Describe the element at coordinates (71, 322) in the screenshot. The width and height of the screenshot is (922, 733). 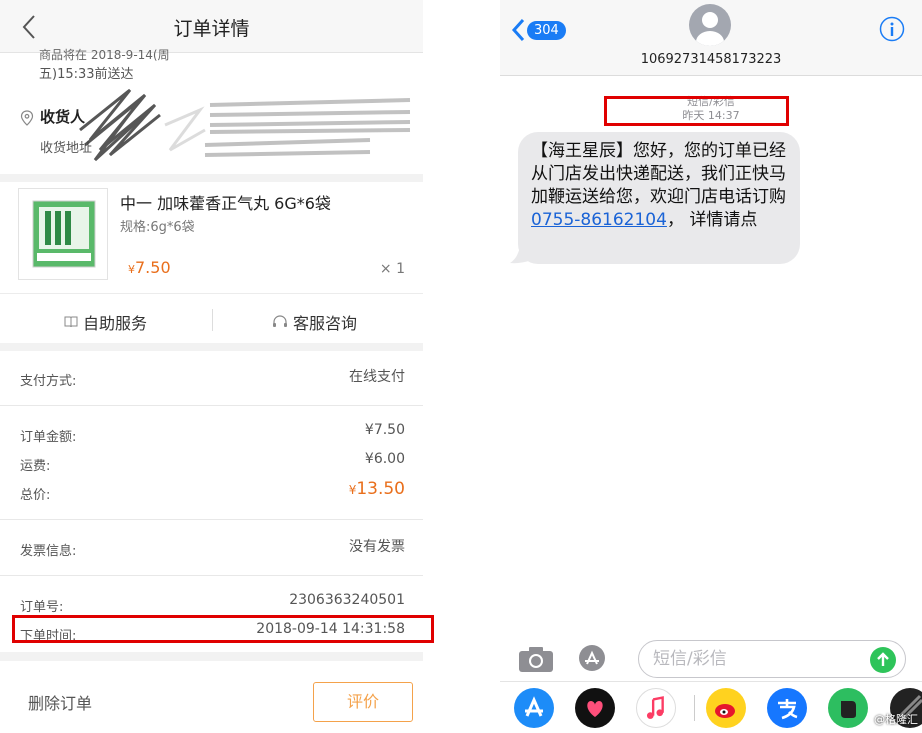
I see `book-icon` at that location.